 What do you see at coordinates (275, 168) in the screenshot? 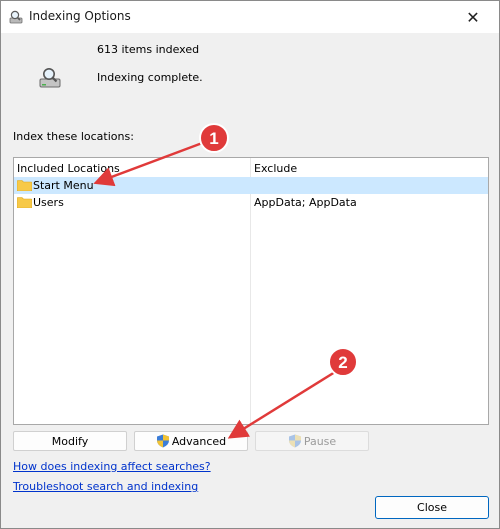
I see `column-header-exclude: Exclude` at bounding box center [275, 168].